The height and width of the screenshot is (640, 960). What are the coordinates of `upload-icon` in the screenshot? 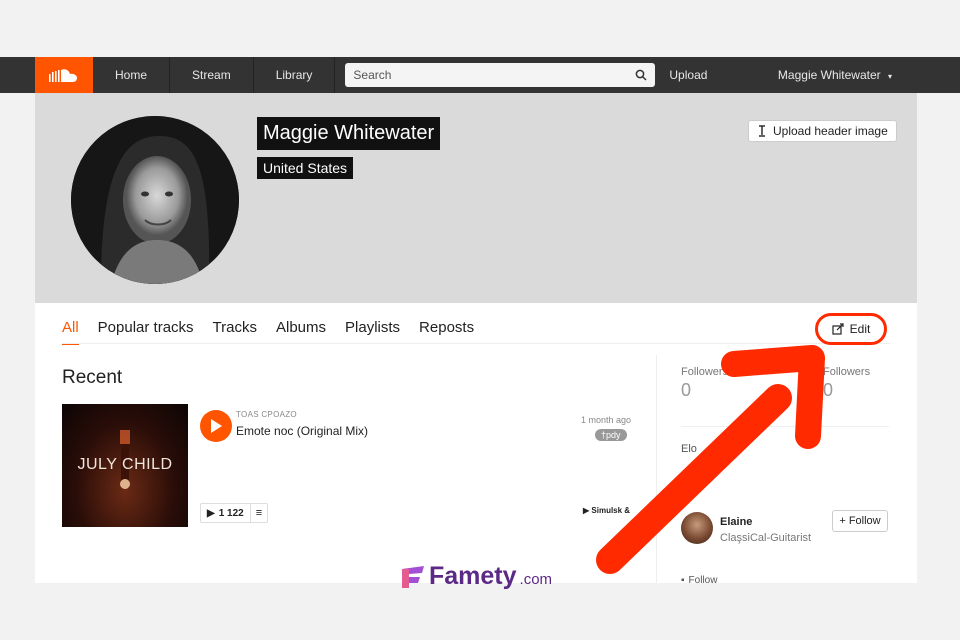 It's located at (762, 131).